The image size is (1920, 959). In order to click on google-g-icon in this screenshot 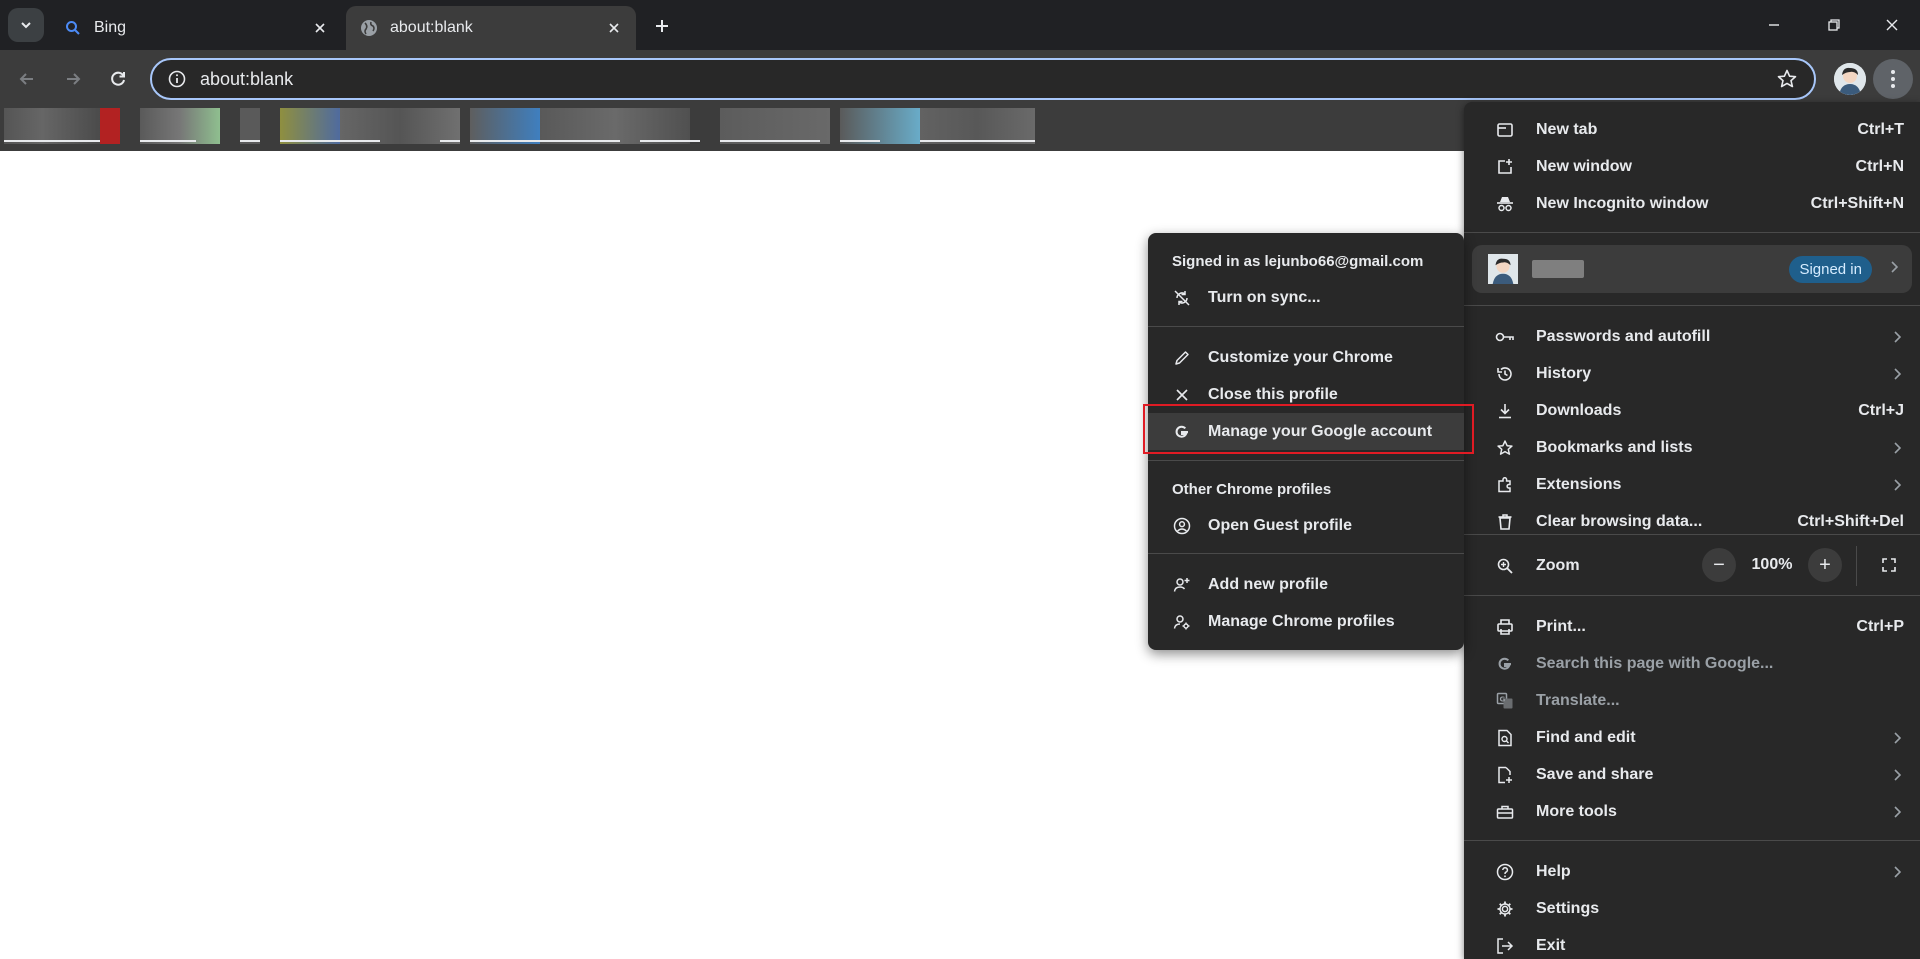, I will do `click(1505, 664)`.